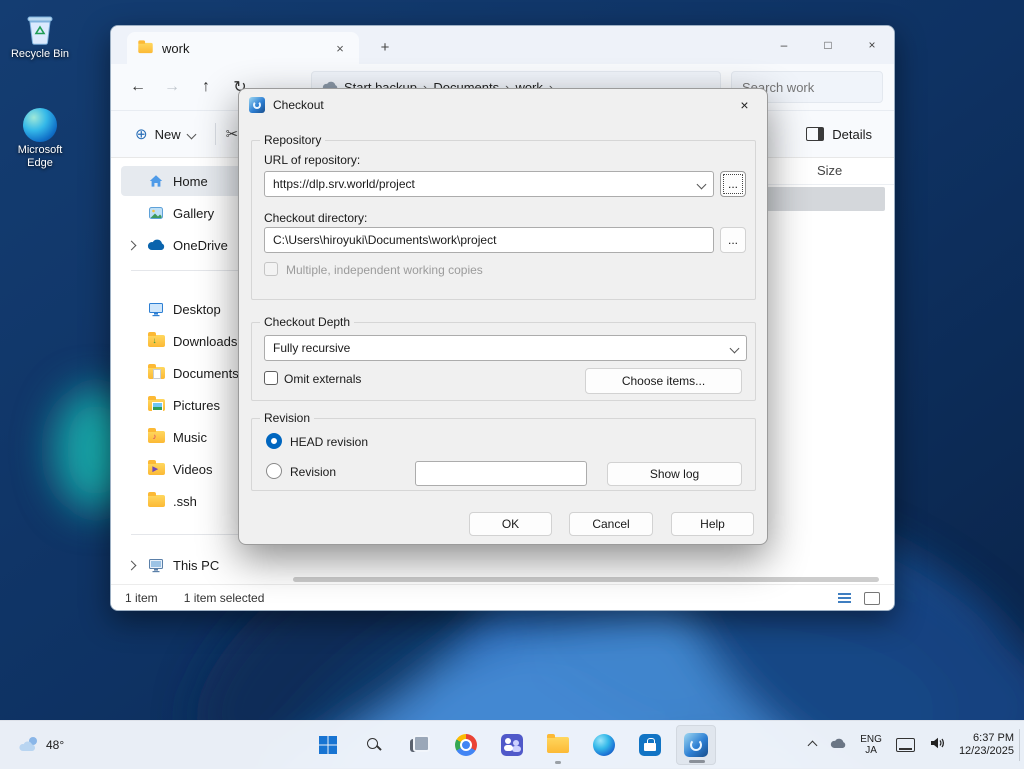  I want to click on list-view-button, so click(845, 598).